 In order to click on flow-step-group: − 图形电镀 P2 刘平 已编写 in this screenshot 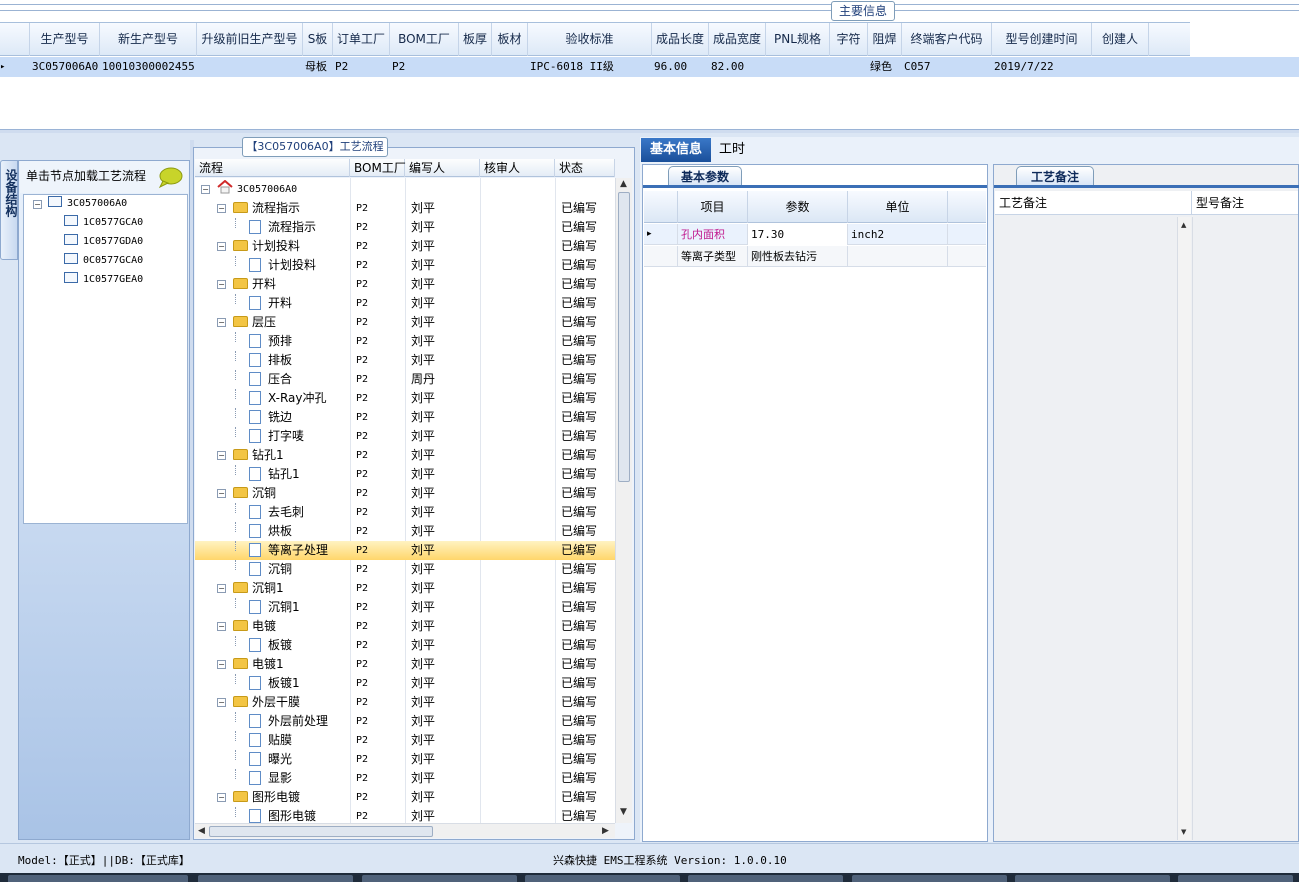, I will do `click(405, 797)`.